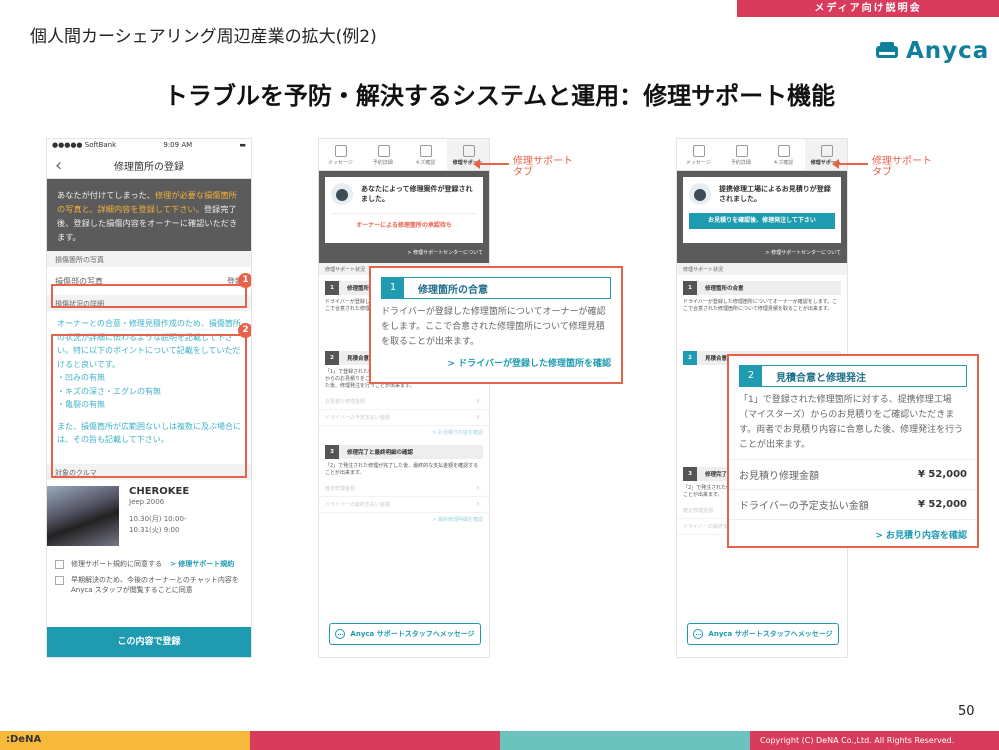 This screenshot has height=750, width=999. What do you see at coordinates (853, 474) in the screenshot?
I see `estimate-amount-row: お見積り修理金額 ¥ 52,000` at bounding box center [853, 474].